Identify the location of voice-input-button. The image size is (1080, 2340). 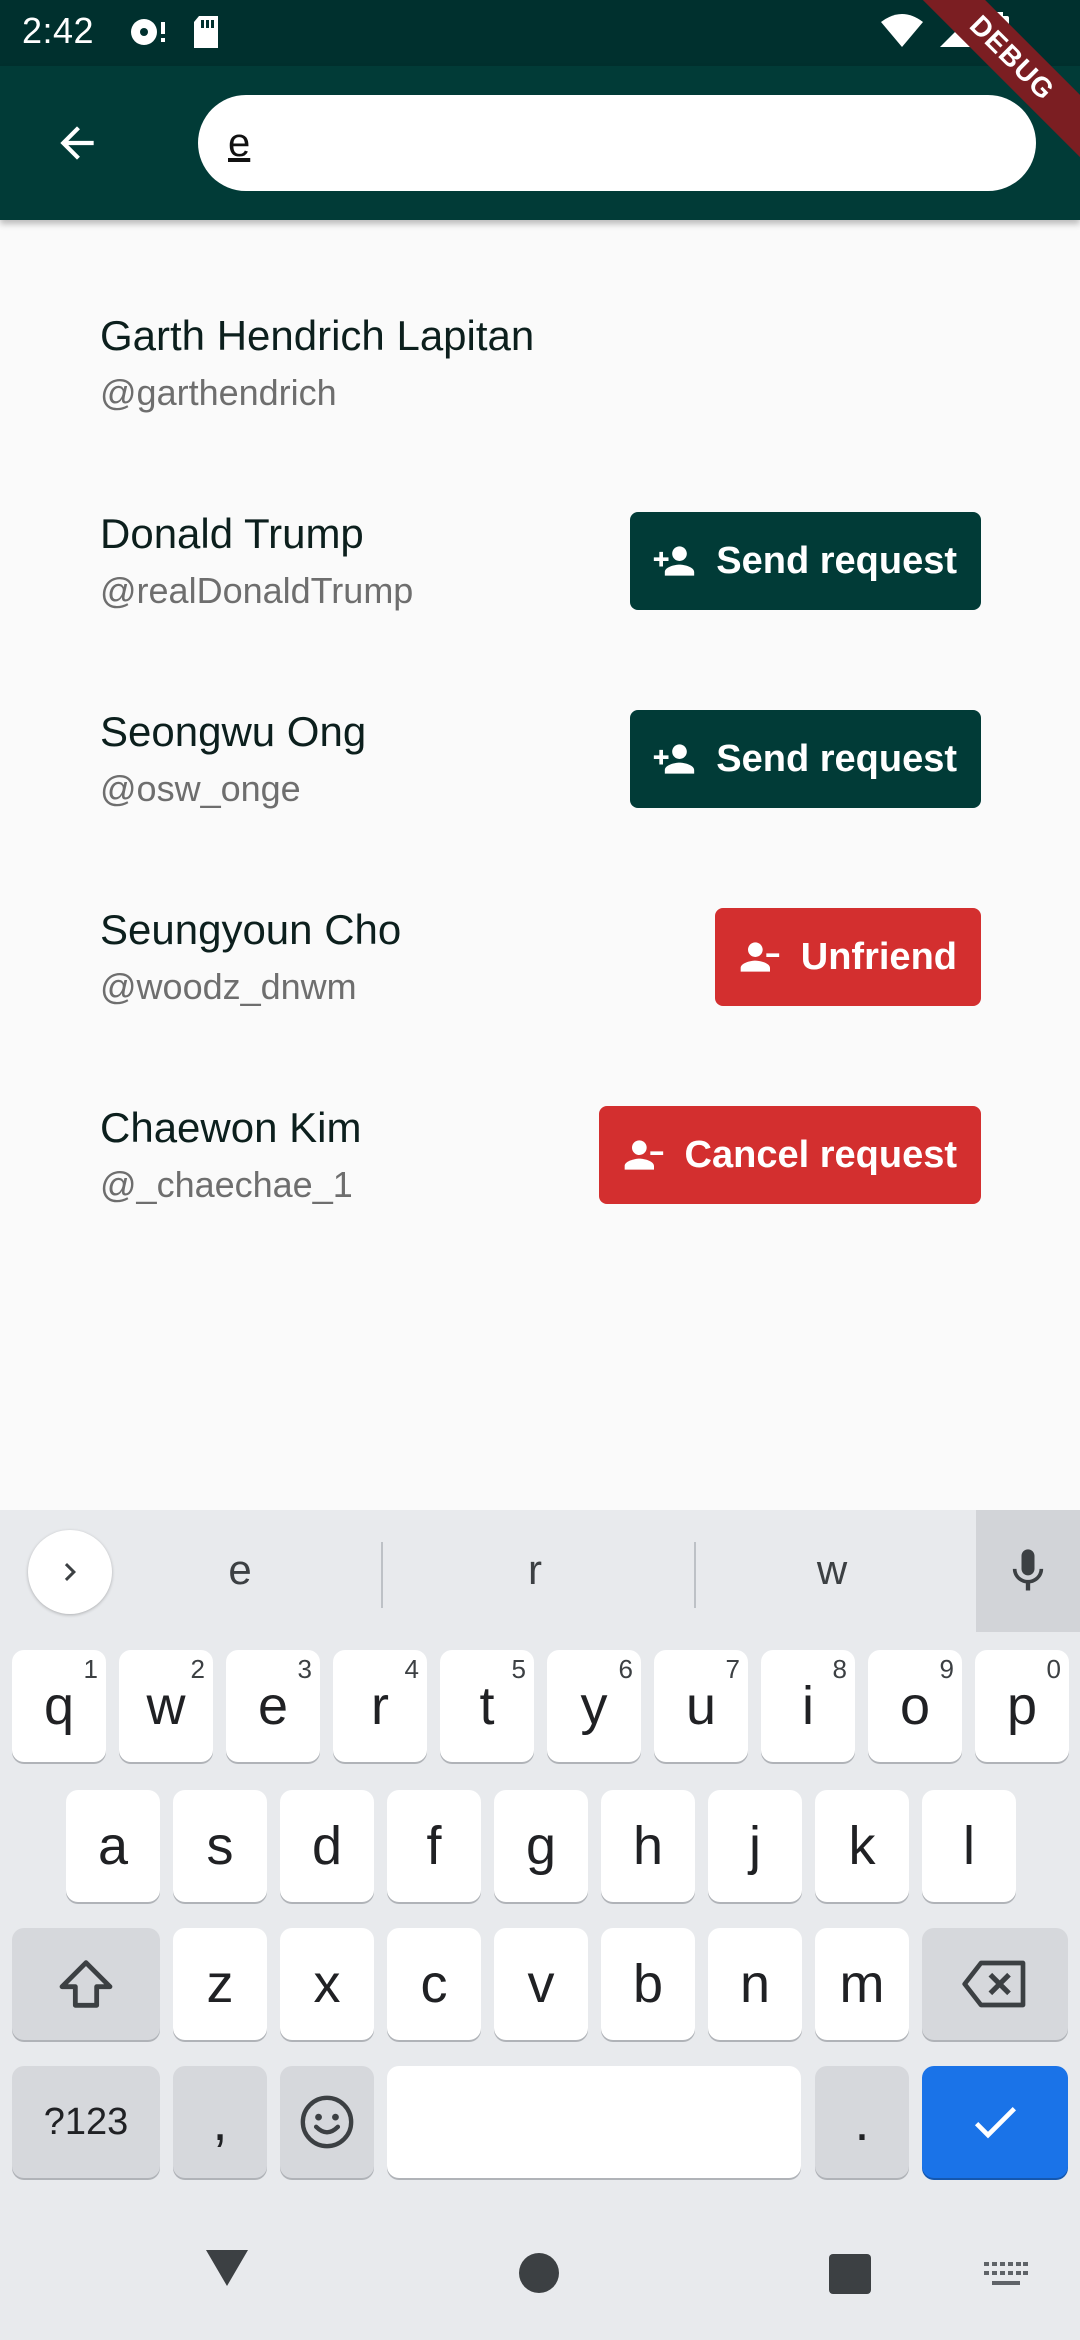
(1028, 1571).